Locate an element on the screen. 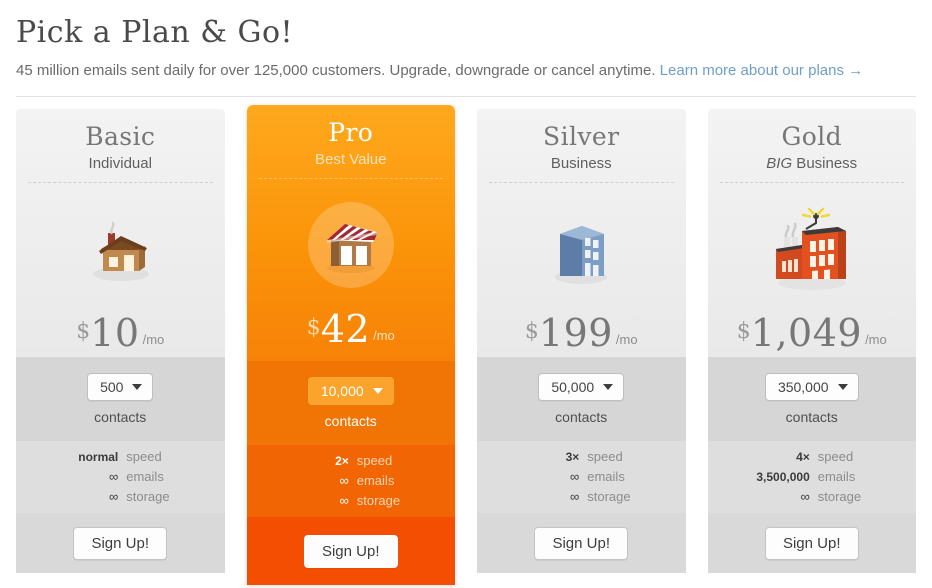  spec-row-emails: 3,500,000 emails is located at coordinates (812, 477).